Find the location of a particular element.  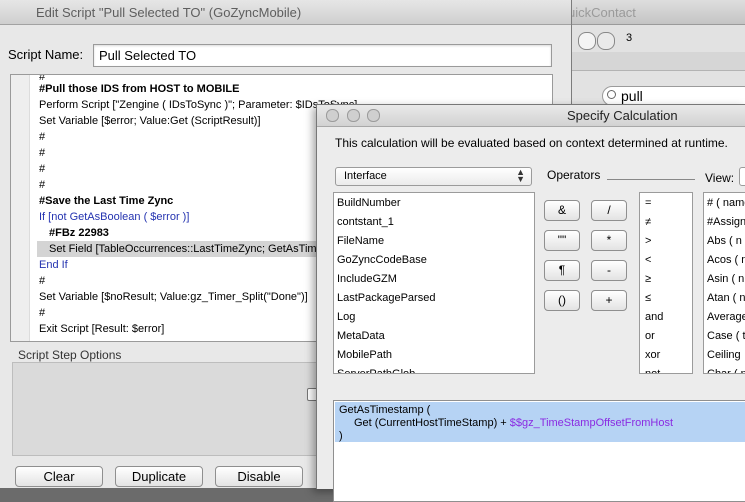

function-item: Atan ( n is located at coordinates (726, 298).